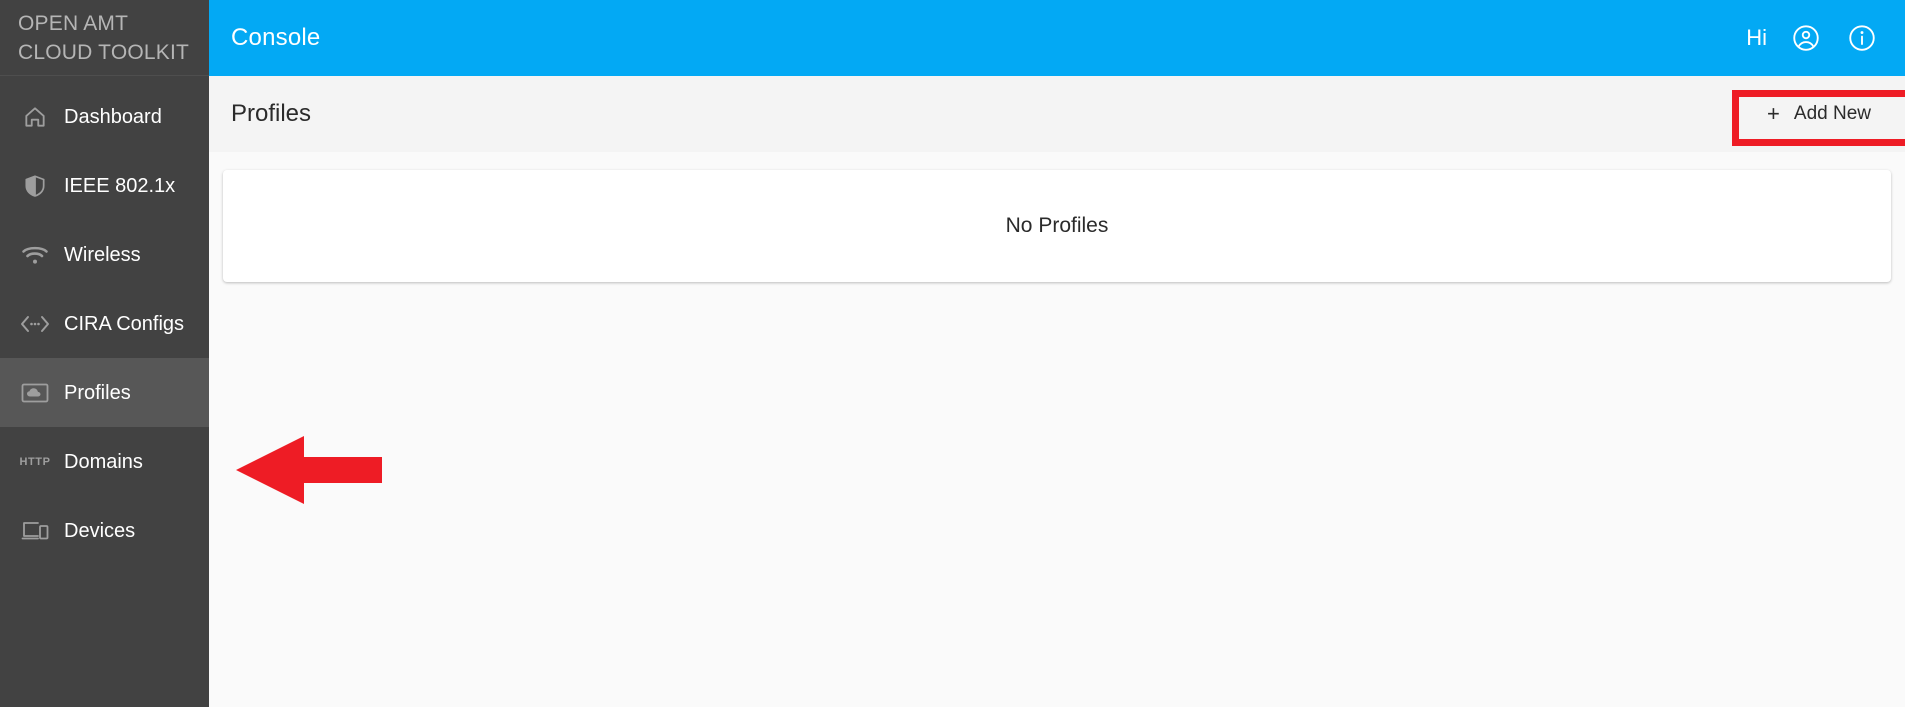  What do you see at coordinates (113, 116) in the screenshot?
I see `sidebar-item-label: Dashboard` at bounding box center [113, 116].